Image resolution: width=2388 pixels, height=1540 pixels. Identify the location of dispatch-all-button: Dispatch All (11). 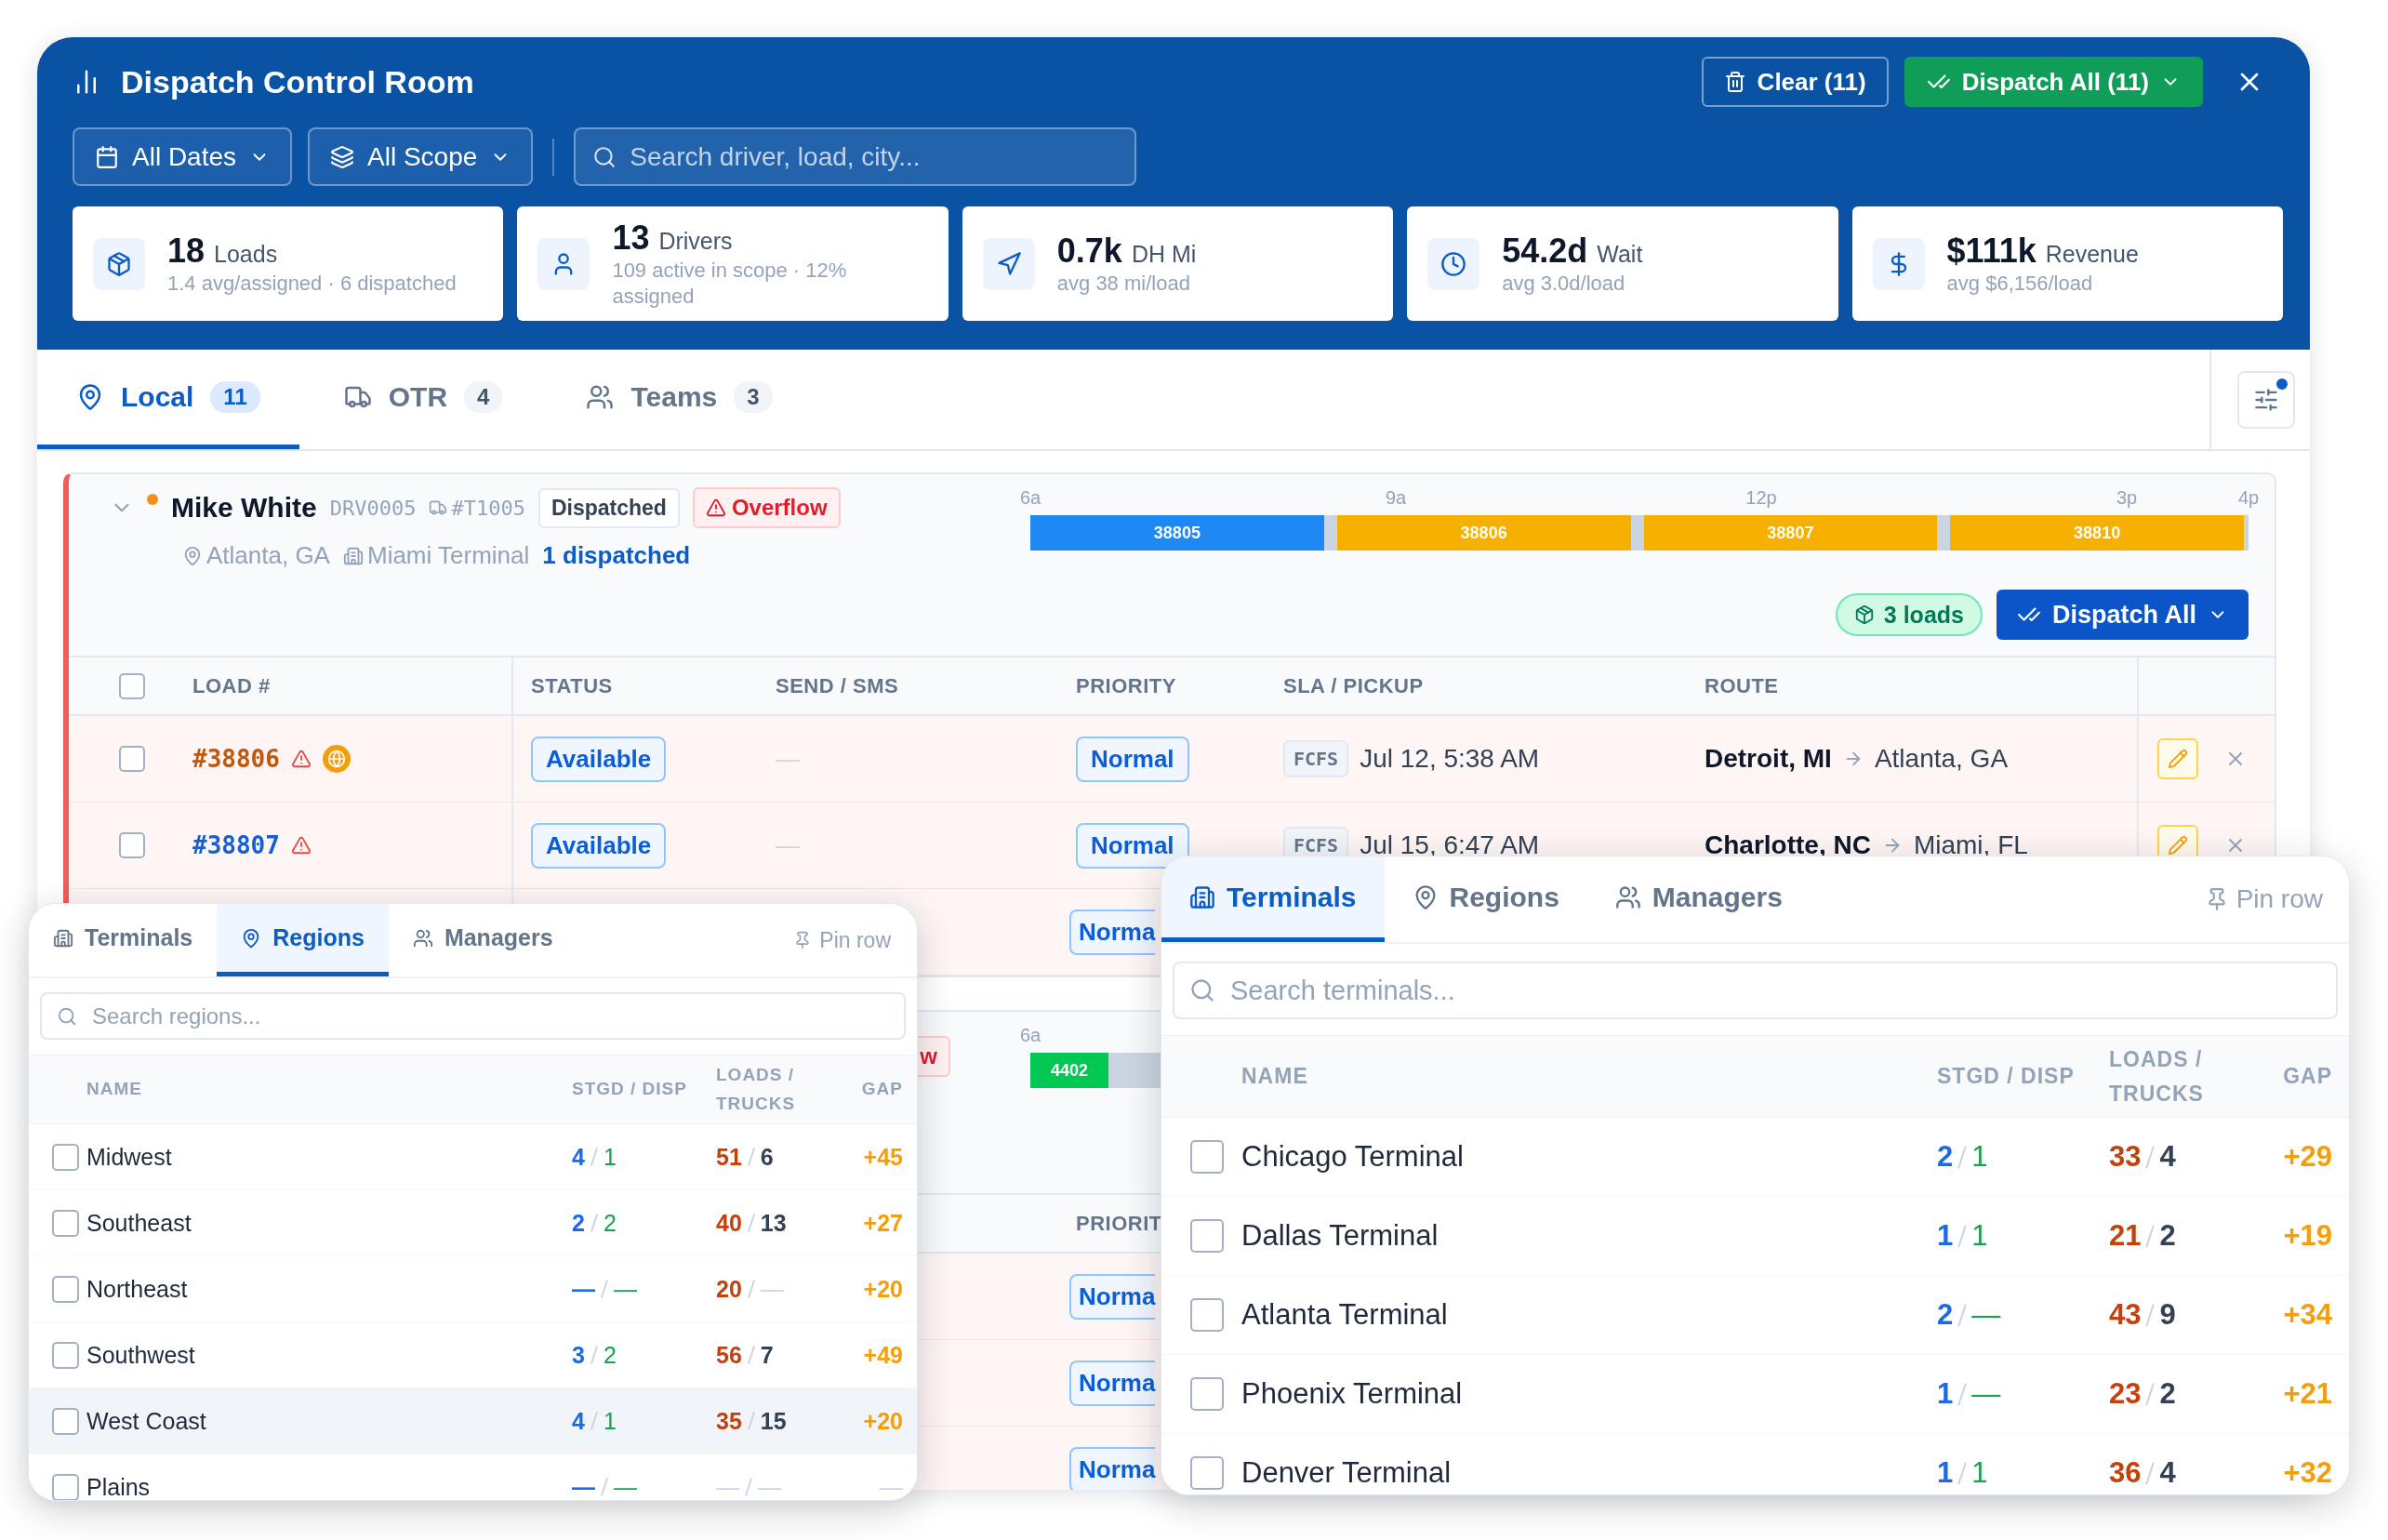
(2053, 82).